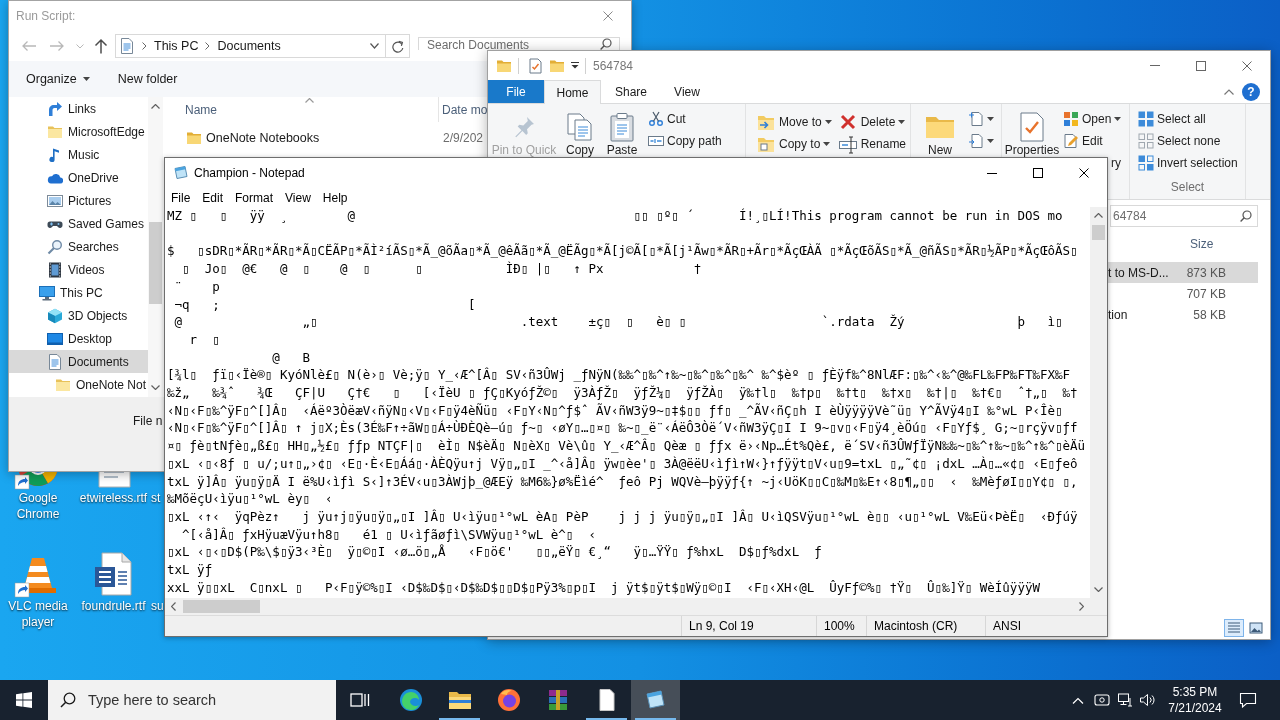 Image resolution: width=1280 pixels, height=720 pixels. Describe the element at coordinates (78, 131) in the screenshot. I see `nav-item: MicrosoftEdge` at that location.